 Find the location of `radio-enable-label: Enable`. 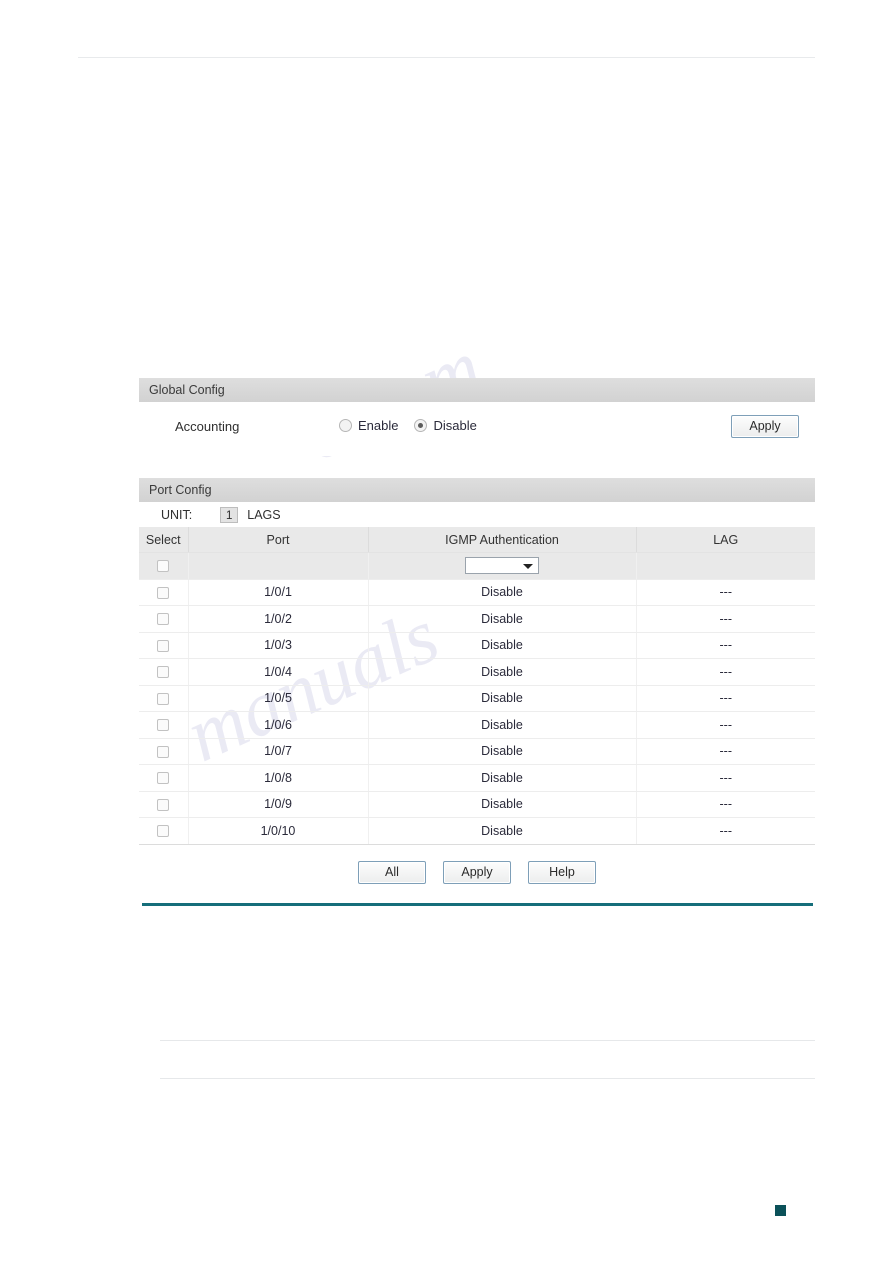

radio-enable-label: Enable is located at coordinates (378, 425).